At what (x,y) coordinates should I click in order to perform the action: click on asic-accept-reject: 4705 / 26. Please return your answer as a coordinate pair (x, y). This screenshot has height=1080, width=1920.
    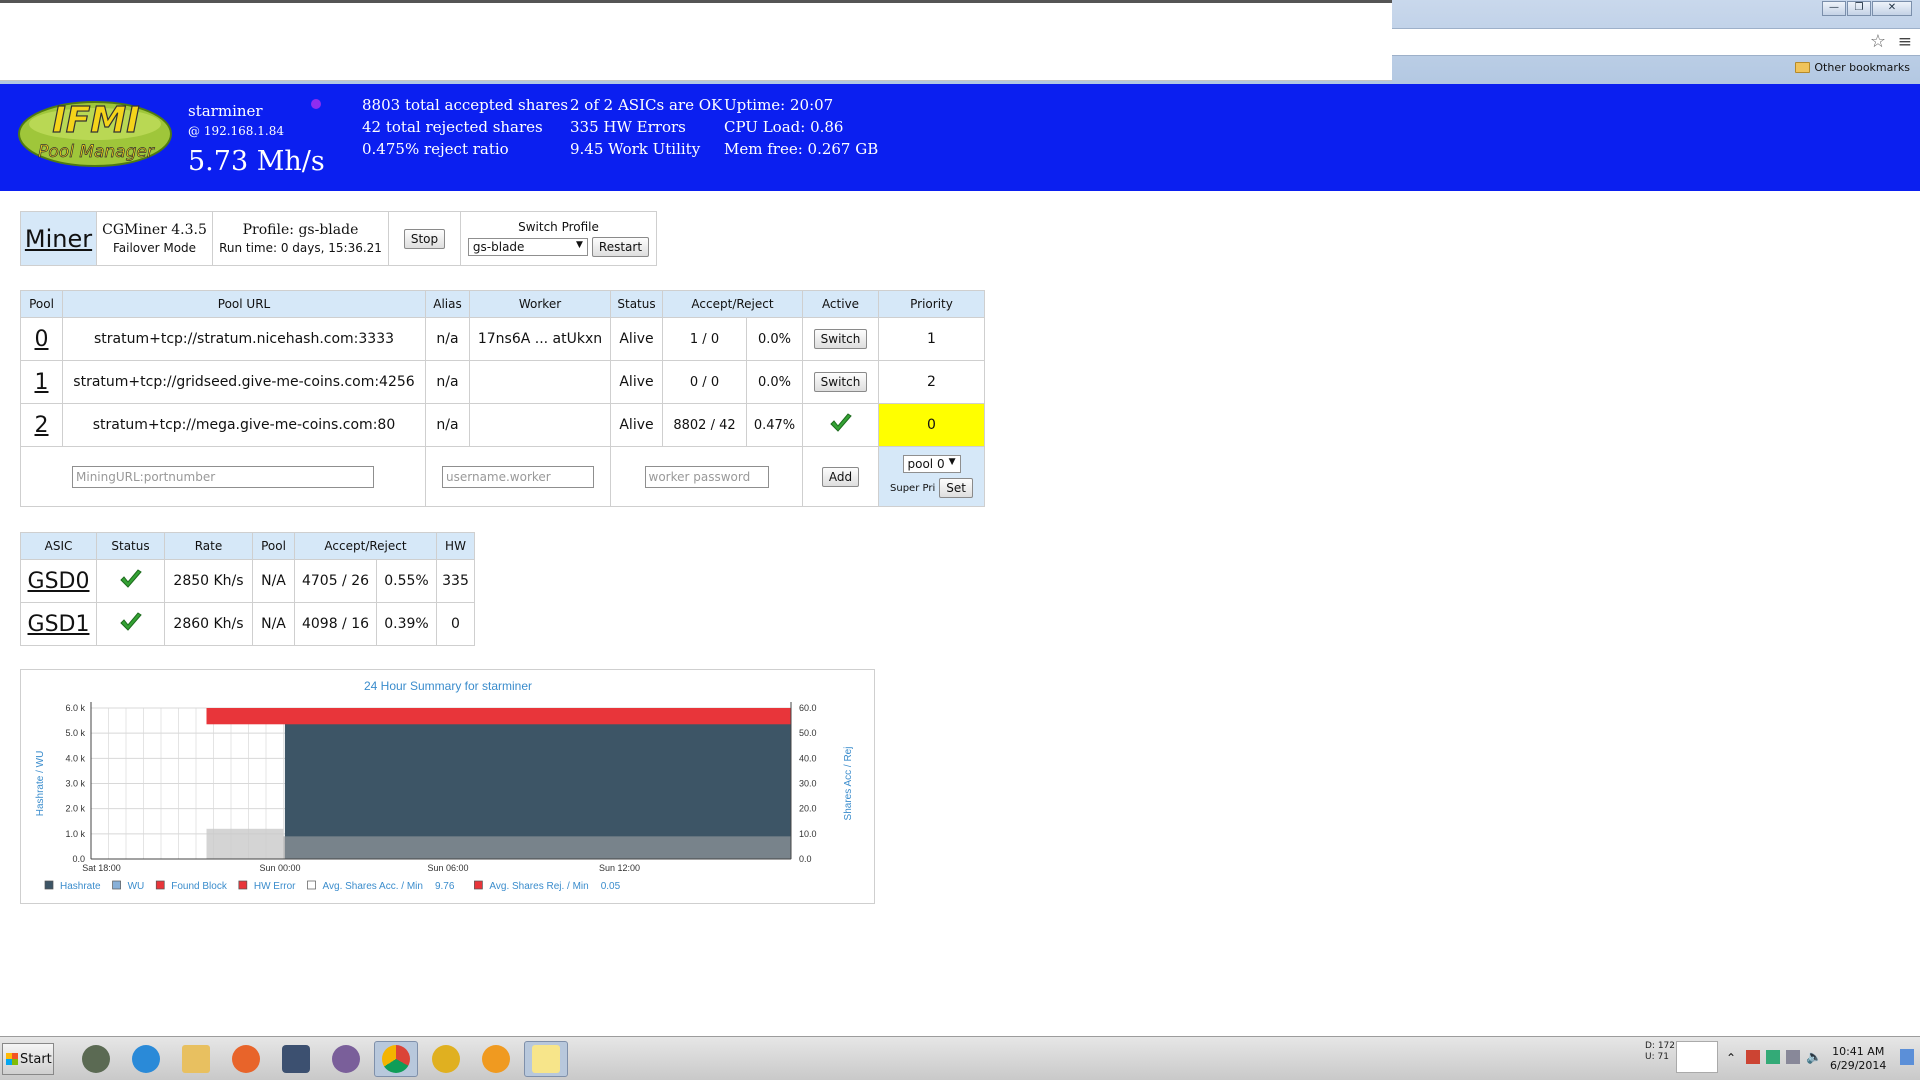
    Looking at the image, I should click on (335, 581).